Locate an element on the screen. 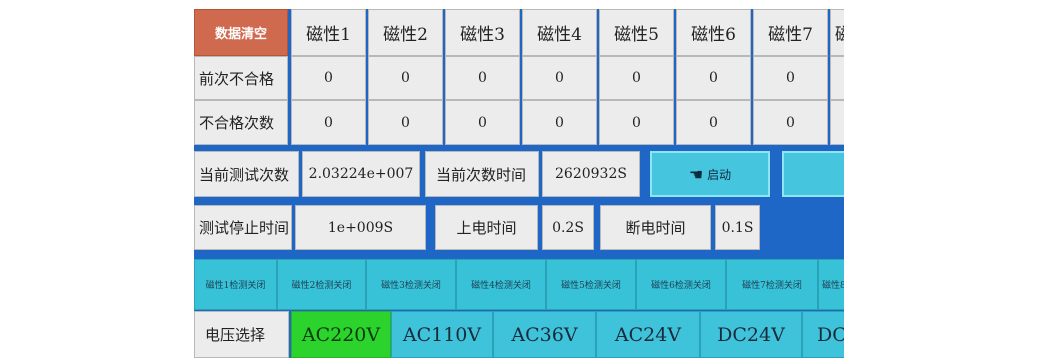 The image size is (1043, 358). power-on-time-value: 0.2S is located at coordinates (568, 227).